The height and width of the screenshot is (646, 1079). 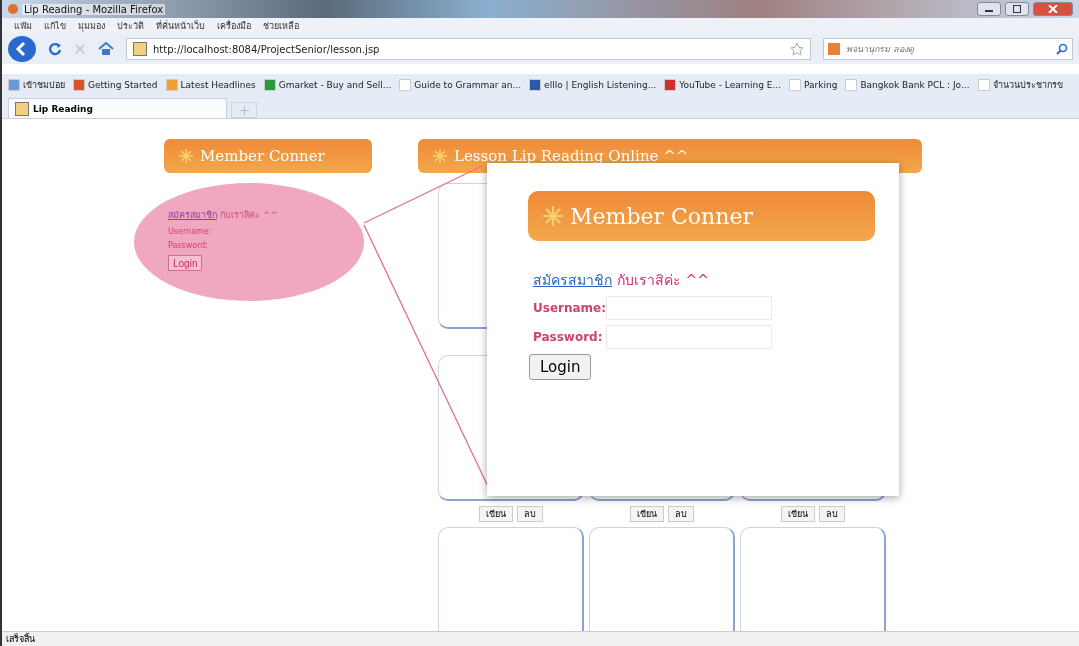 I want to click on username-label: Username:, so click(x=190, y=231).